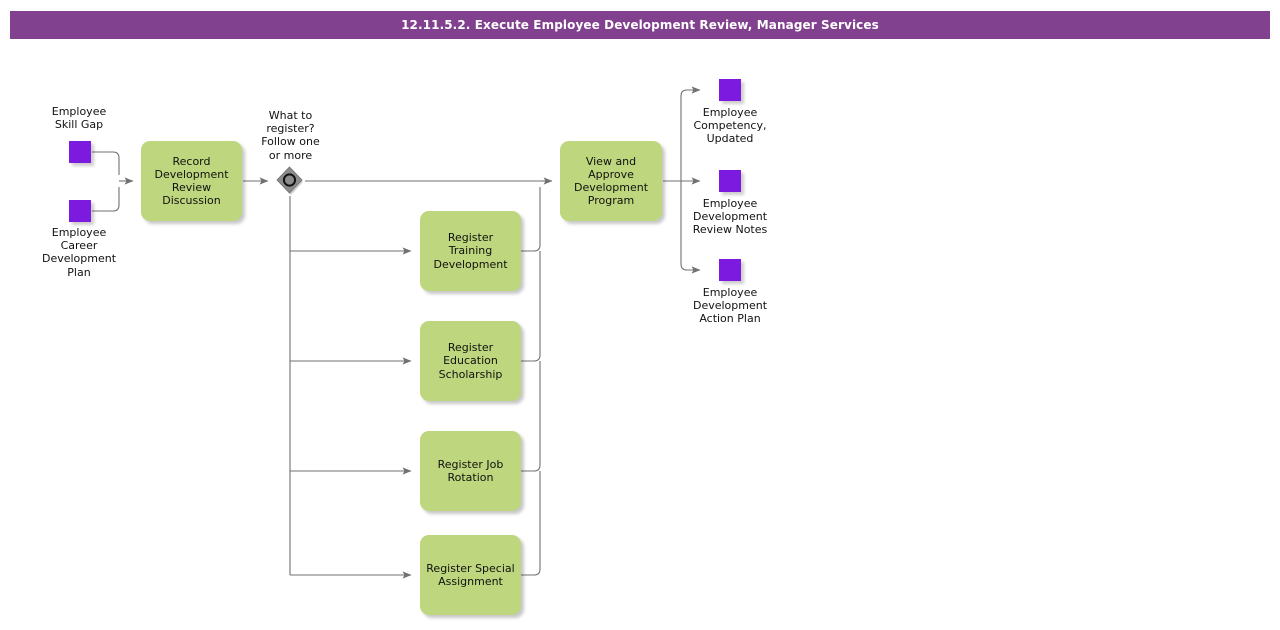 This screenshot has width=1280, height=630. What do you see at coordinates (730, 270) in the screenshot?
I see `data-object-icon-employee-development-action-plan` at bounding box center [730, 270].